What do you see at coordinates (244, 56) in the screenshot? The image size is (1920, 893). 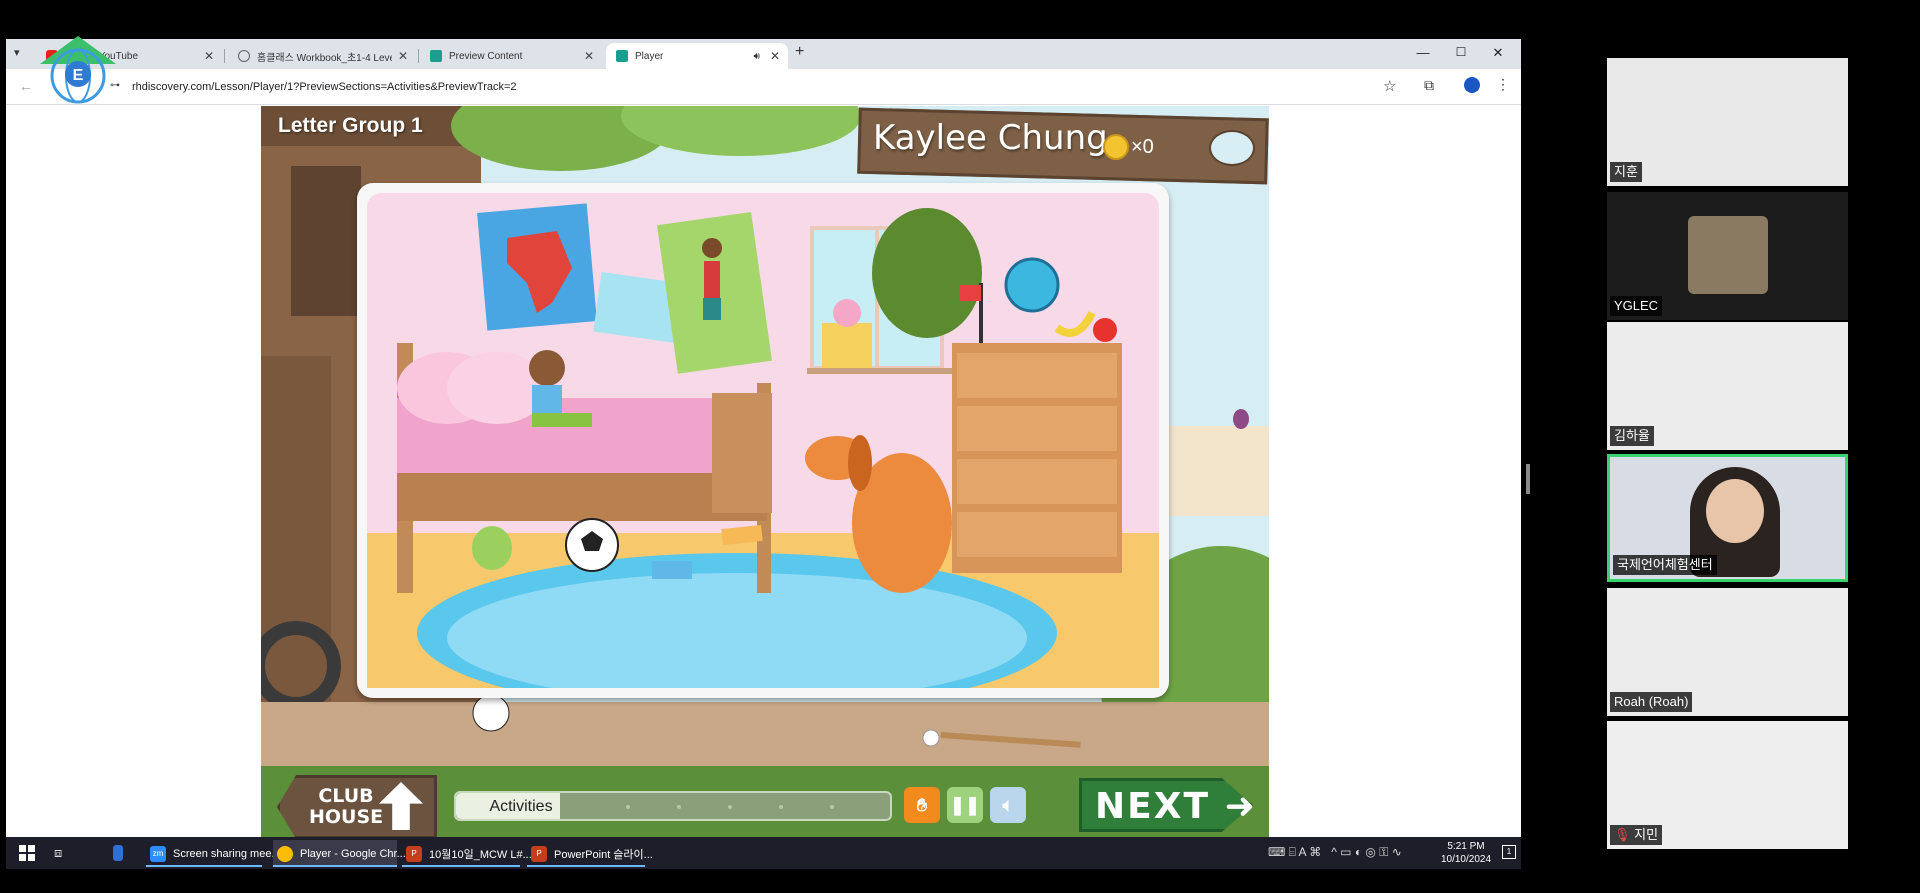 I see `globe-icon` at bounding box center [244, 56].